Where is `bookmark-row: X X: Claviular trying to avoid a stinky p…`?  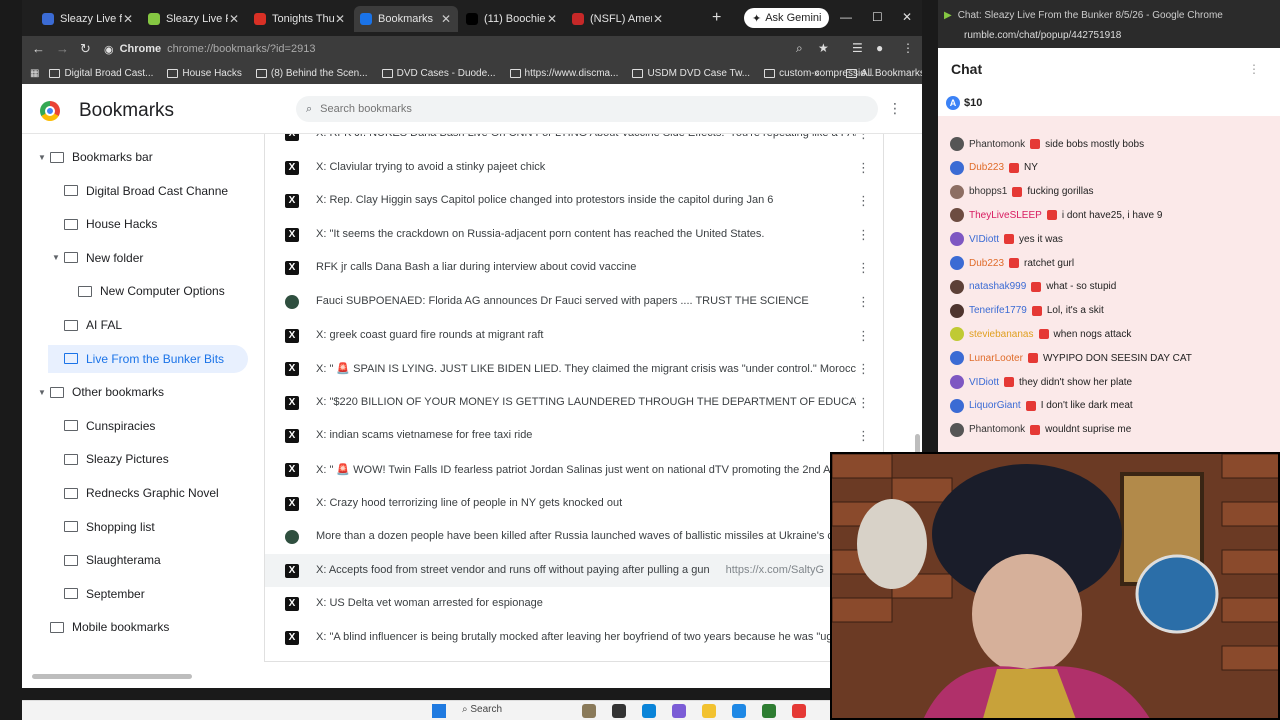 bookmark-row: X X: Claviular trying to avoid a stinky p… is located at coordinates (574, 167).